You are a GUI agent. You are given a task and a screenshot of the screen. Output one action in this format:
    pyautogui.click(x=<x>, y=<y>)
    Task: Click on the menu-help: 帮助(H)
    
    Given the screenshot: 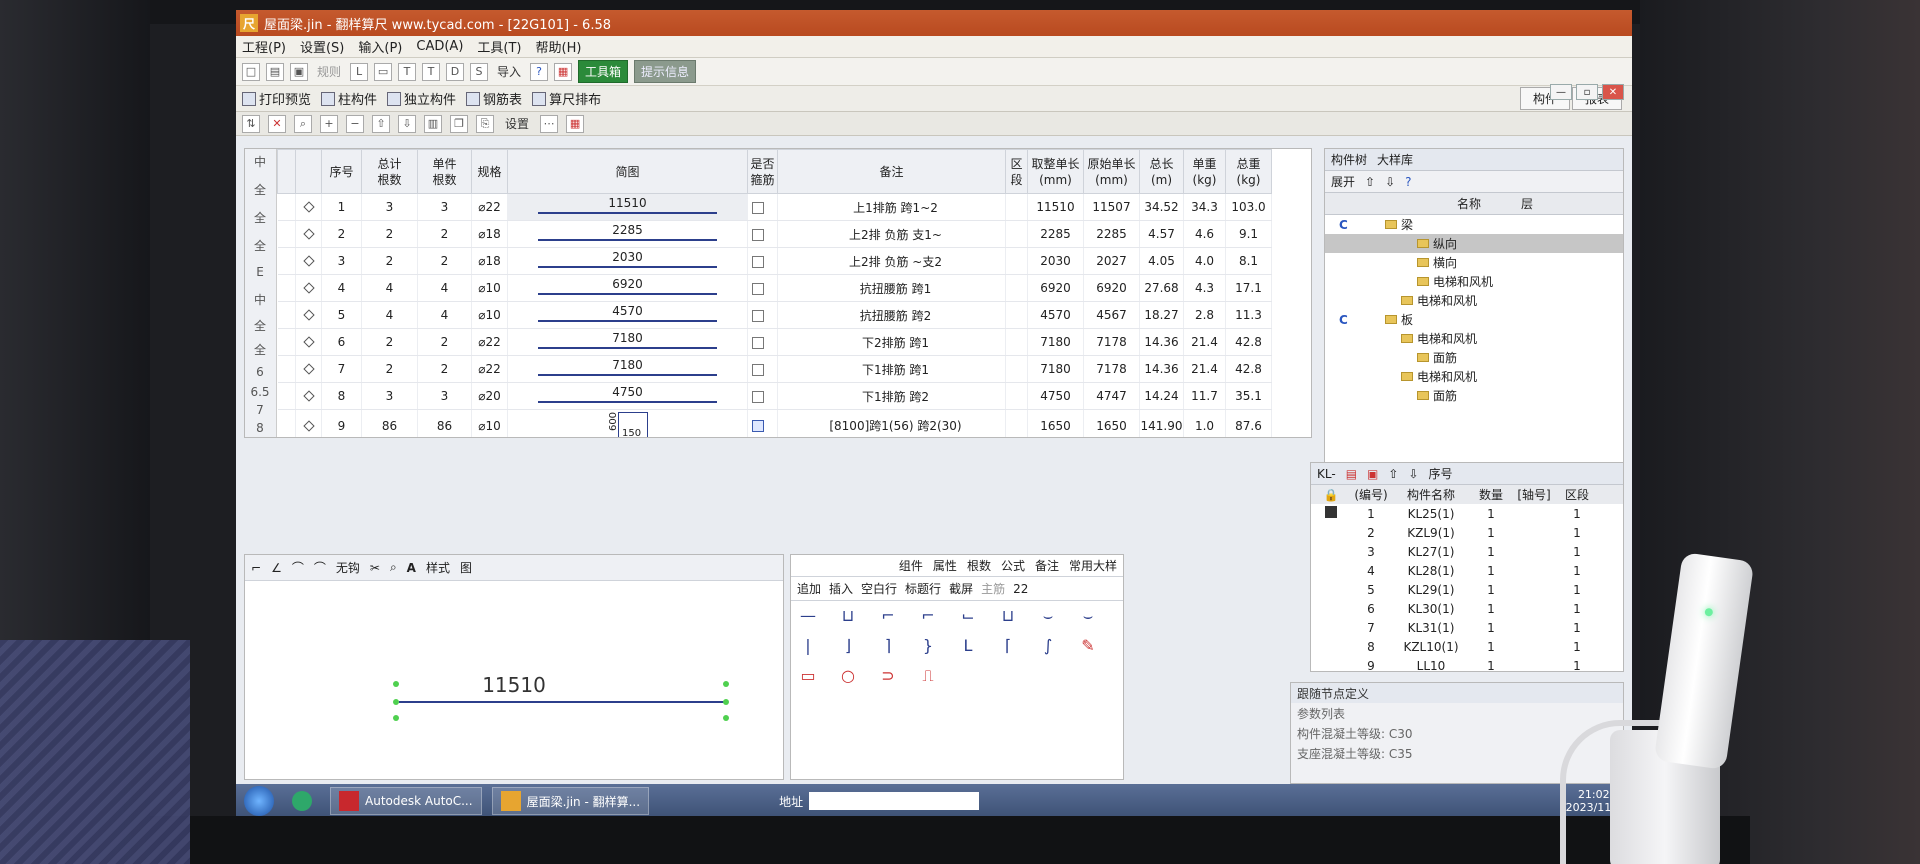 What is the action you would take?
    pyautogui.click(x=559, y=46)
    